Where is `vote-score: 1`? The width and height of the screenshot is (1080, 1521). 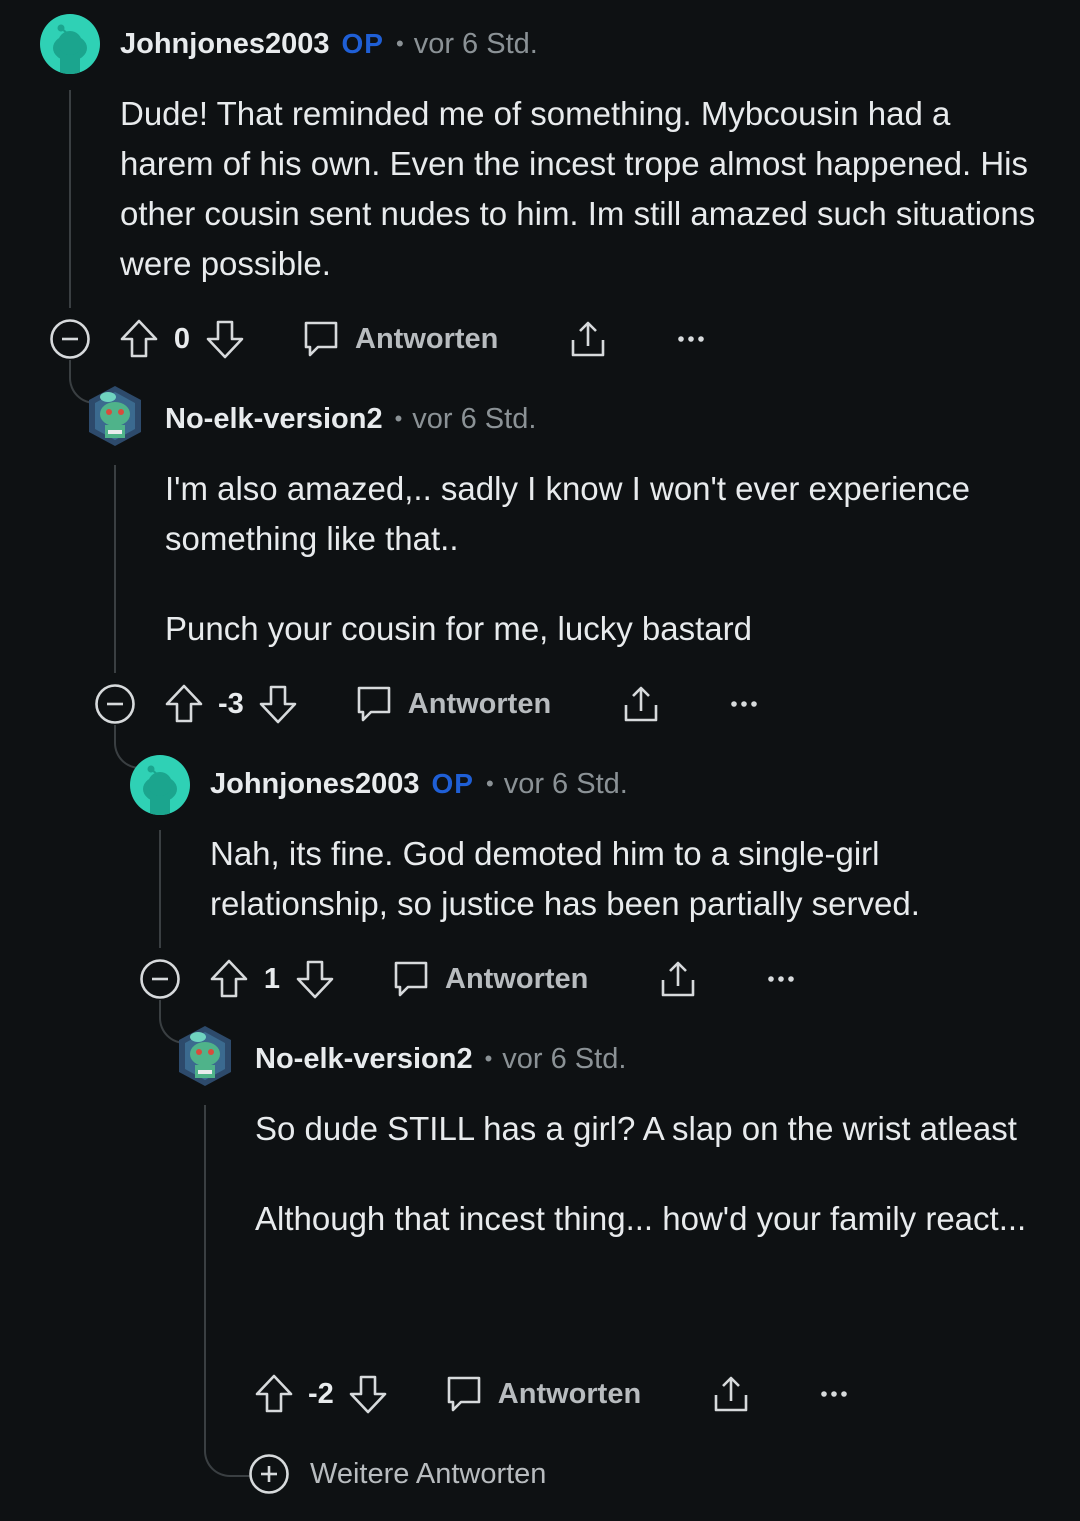 vote-score: 1 is located at coordinates (272, 978).